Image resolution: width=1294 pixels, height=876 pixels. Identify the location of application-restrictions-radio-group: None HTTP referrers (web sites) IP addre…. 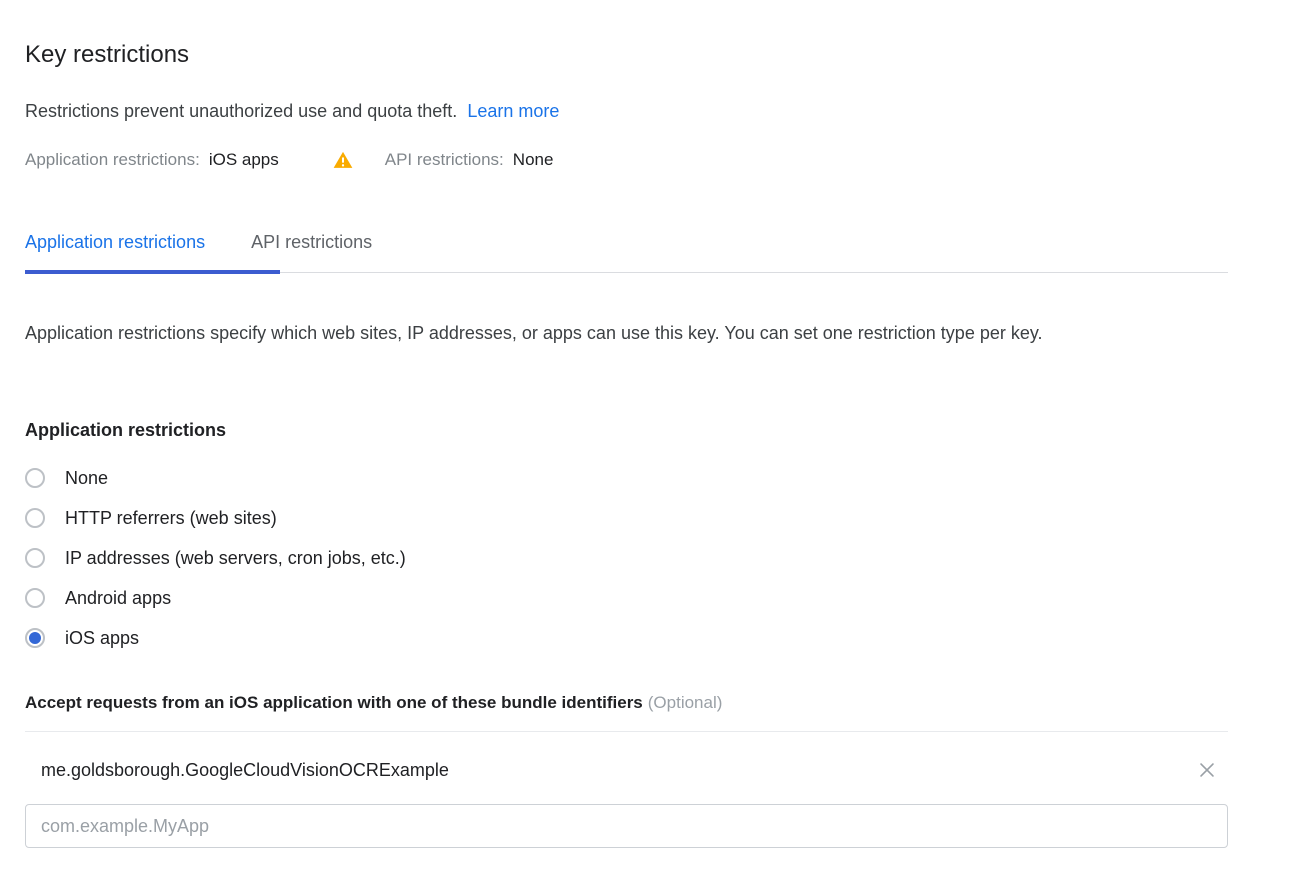
(425, 558).